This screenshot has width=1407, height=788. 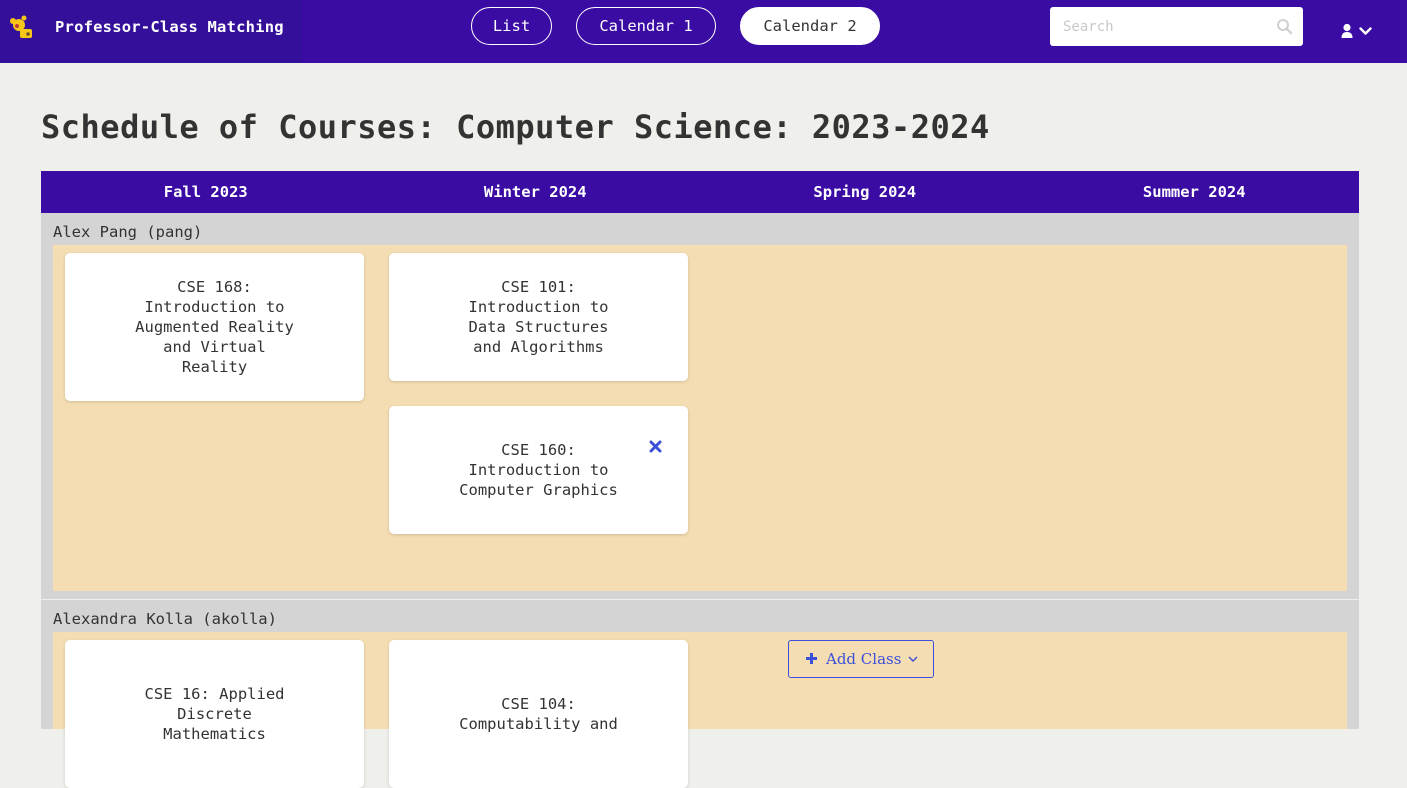 What do you see at coordinates (535, 192) in the screenshot?
I see `term-winter: Winter 2024` at bounding box center [535, 192].